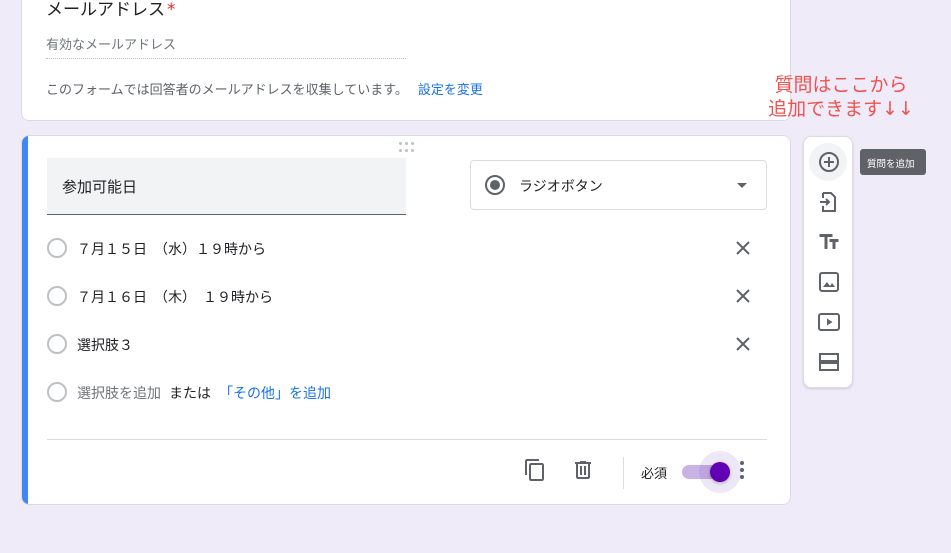 The height and width of the screenshot is (553, 951). Describe the element at coordinates (226, 45) in the screenshot. I see `email-field: 有効なメールアドレス` at that location.